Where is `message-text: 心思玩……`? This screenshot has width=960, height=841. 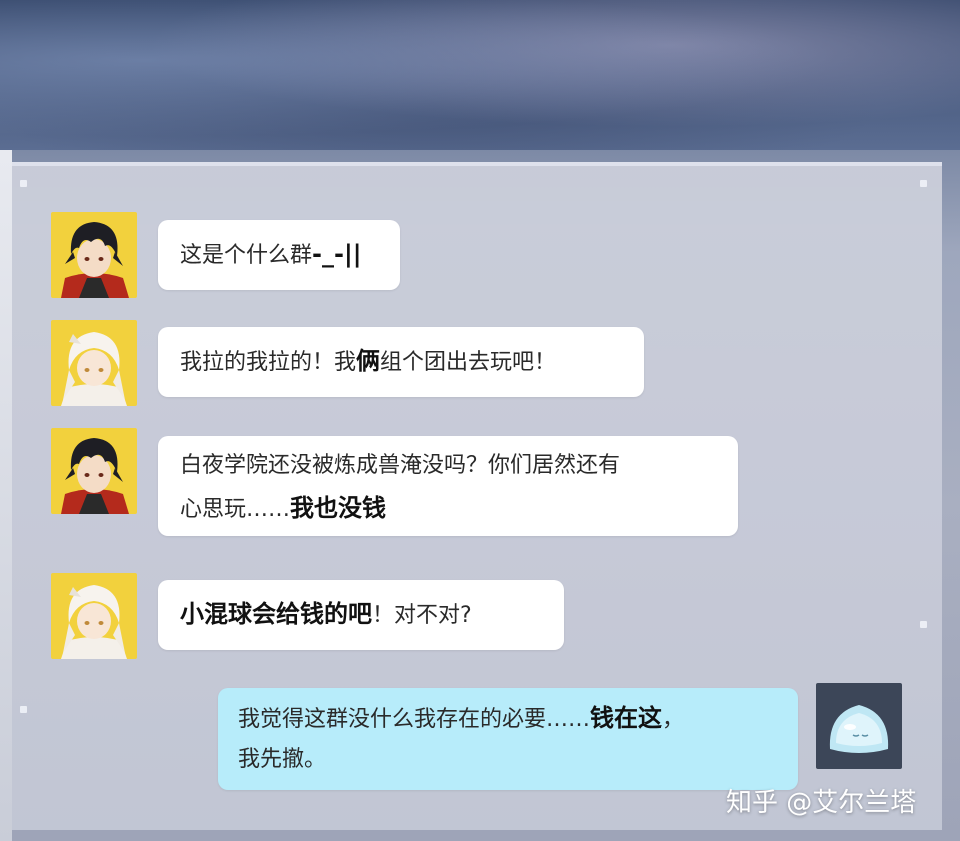 message-text: 心思玩…… is located at coordinates (235, 509).